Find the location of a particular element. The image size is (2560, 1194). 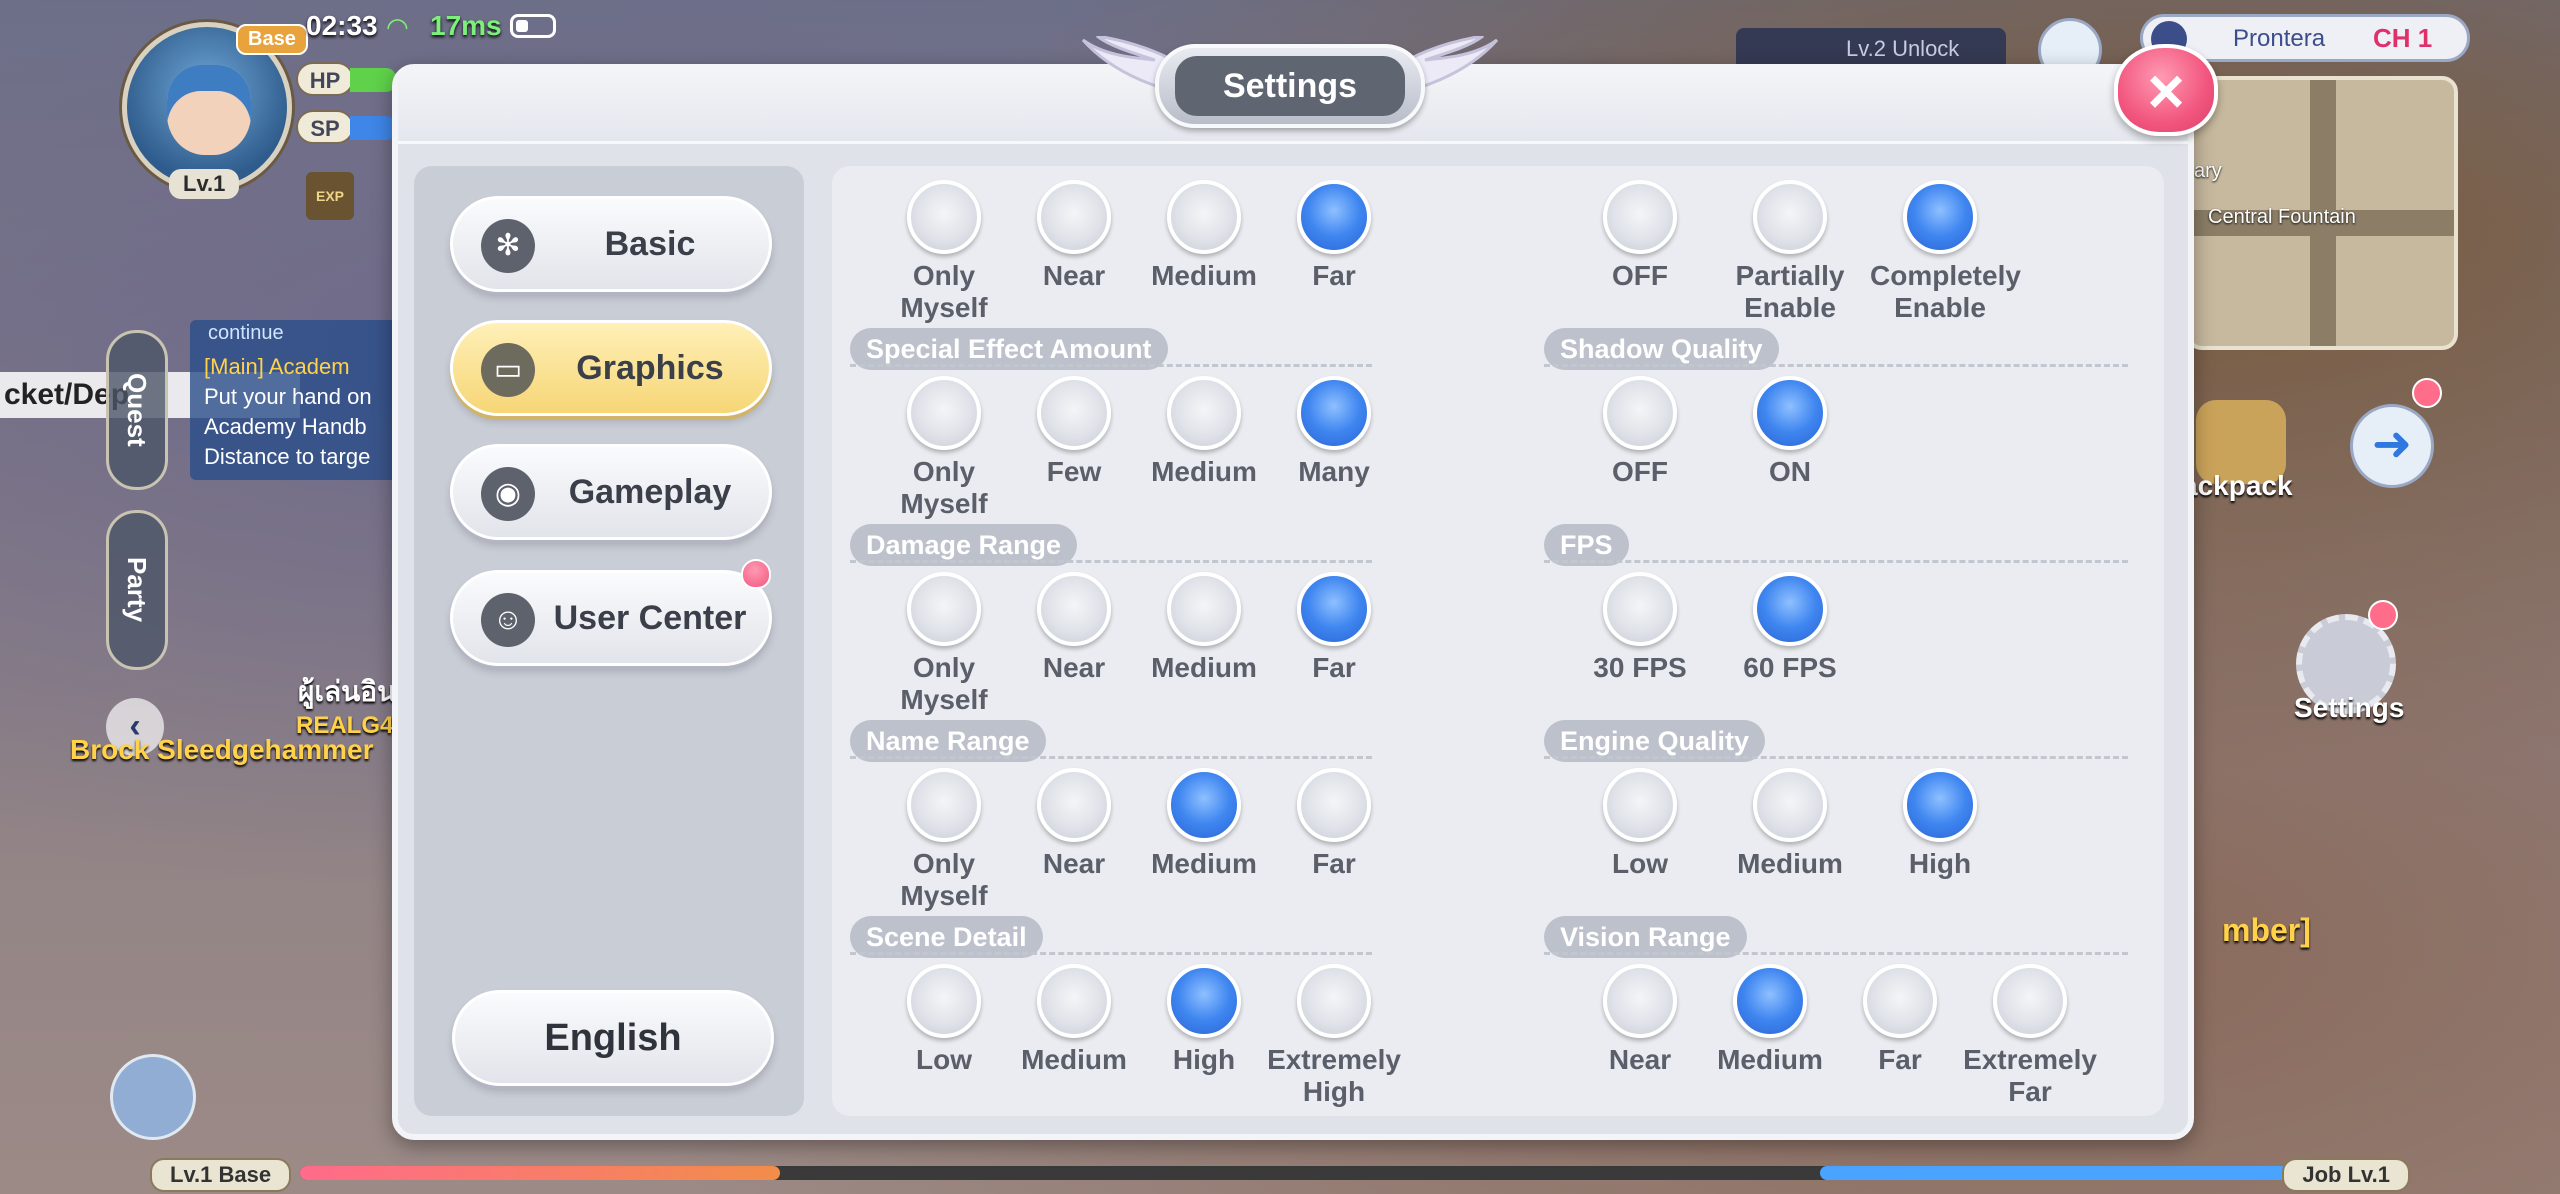

party-tab: Party is located at coordinates (137, 590).